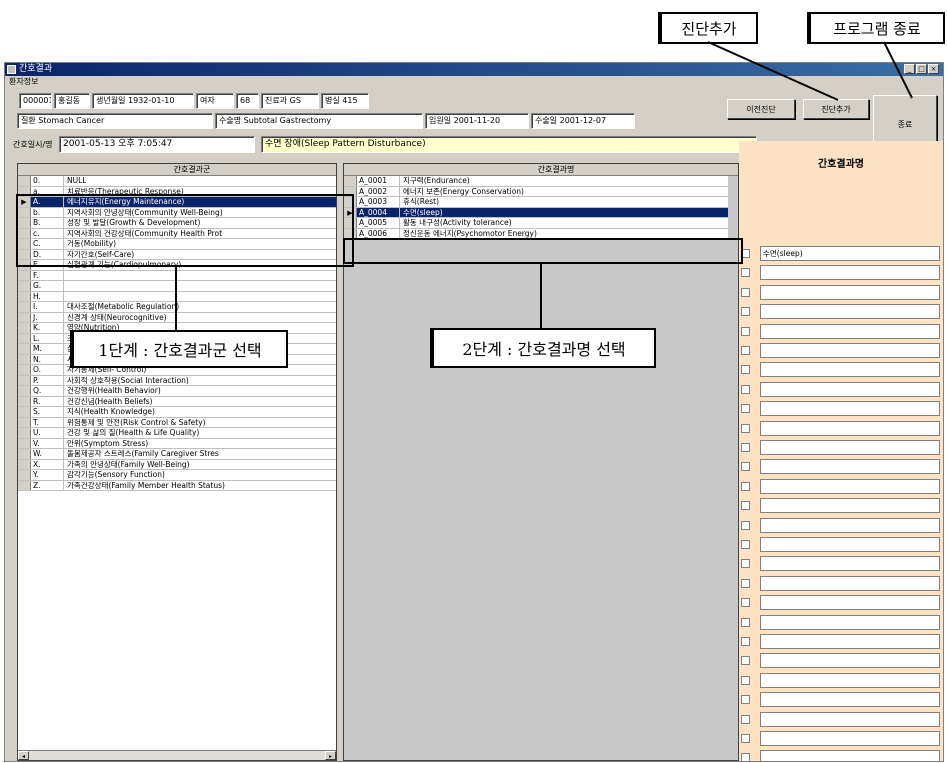 The image size is (947, 763). I want to click on outcome-group-row: H., so click(177, 296).